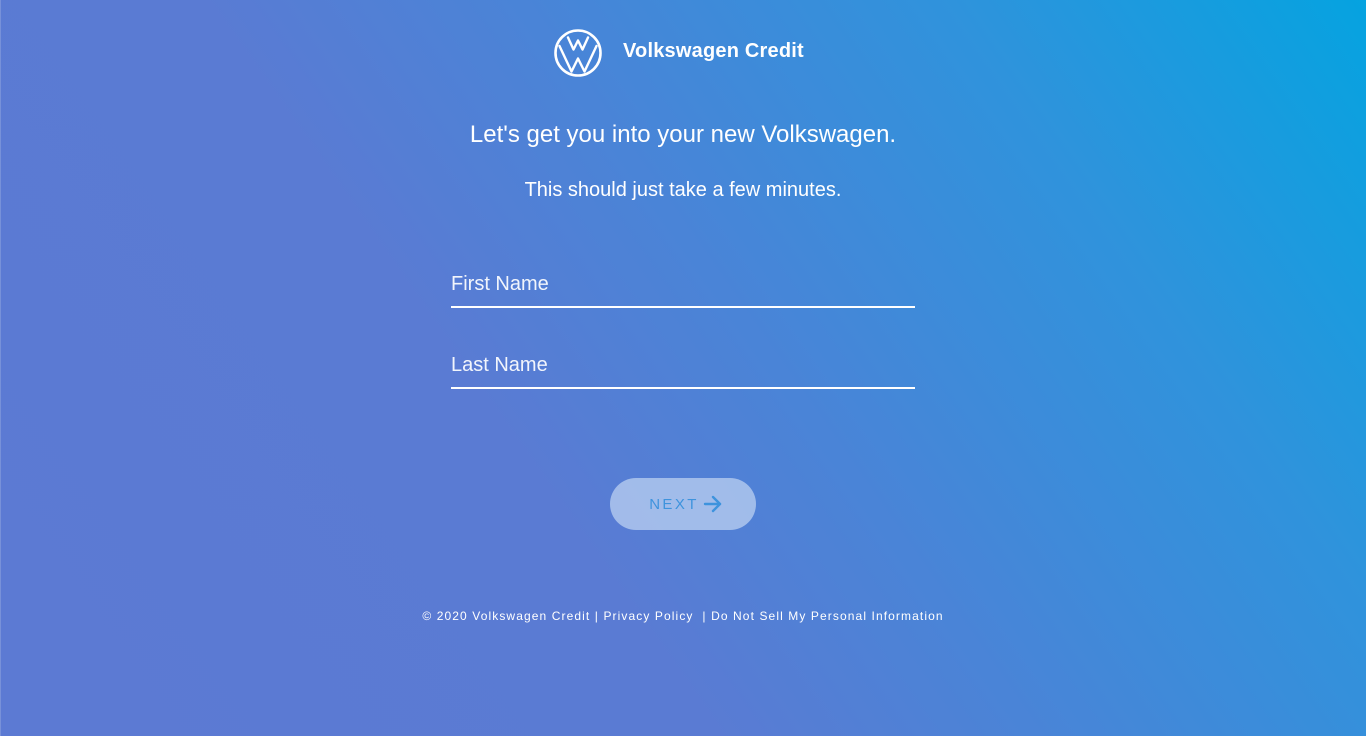 The height and width of the screenshot is (736, 1366). What do you see at coordinates (578, 53) in the screenshot?
I see `vw-logo-icon` at bounding box center [578, 53].